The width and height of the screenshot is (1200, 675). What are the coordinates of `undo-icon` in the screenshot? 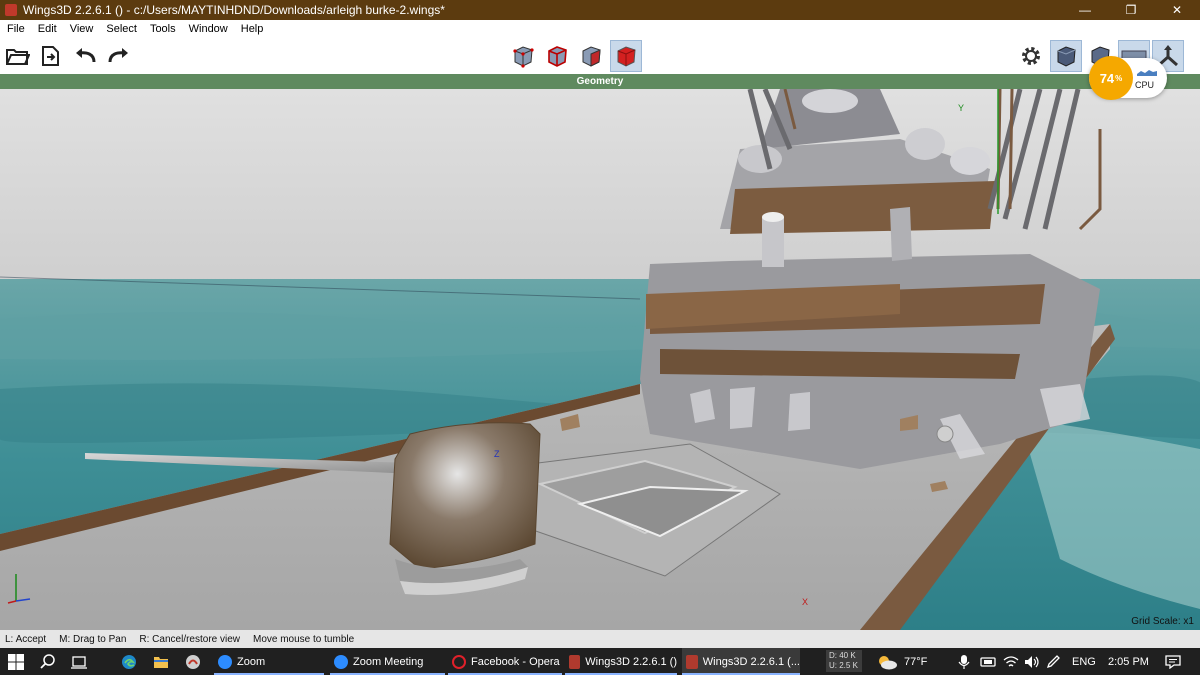 It's located at (85, 56).